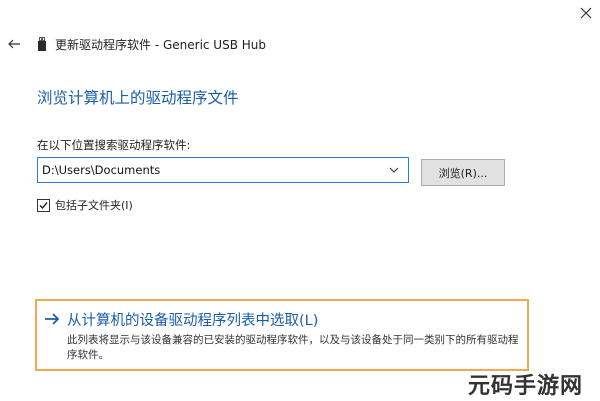 Image resolution: width=600 pixels, height=401 pixels. I want to click on window-title: 更新驱动程序软件 - Generic USB Hub, so click(161, 45).